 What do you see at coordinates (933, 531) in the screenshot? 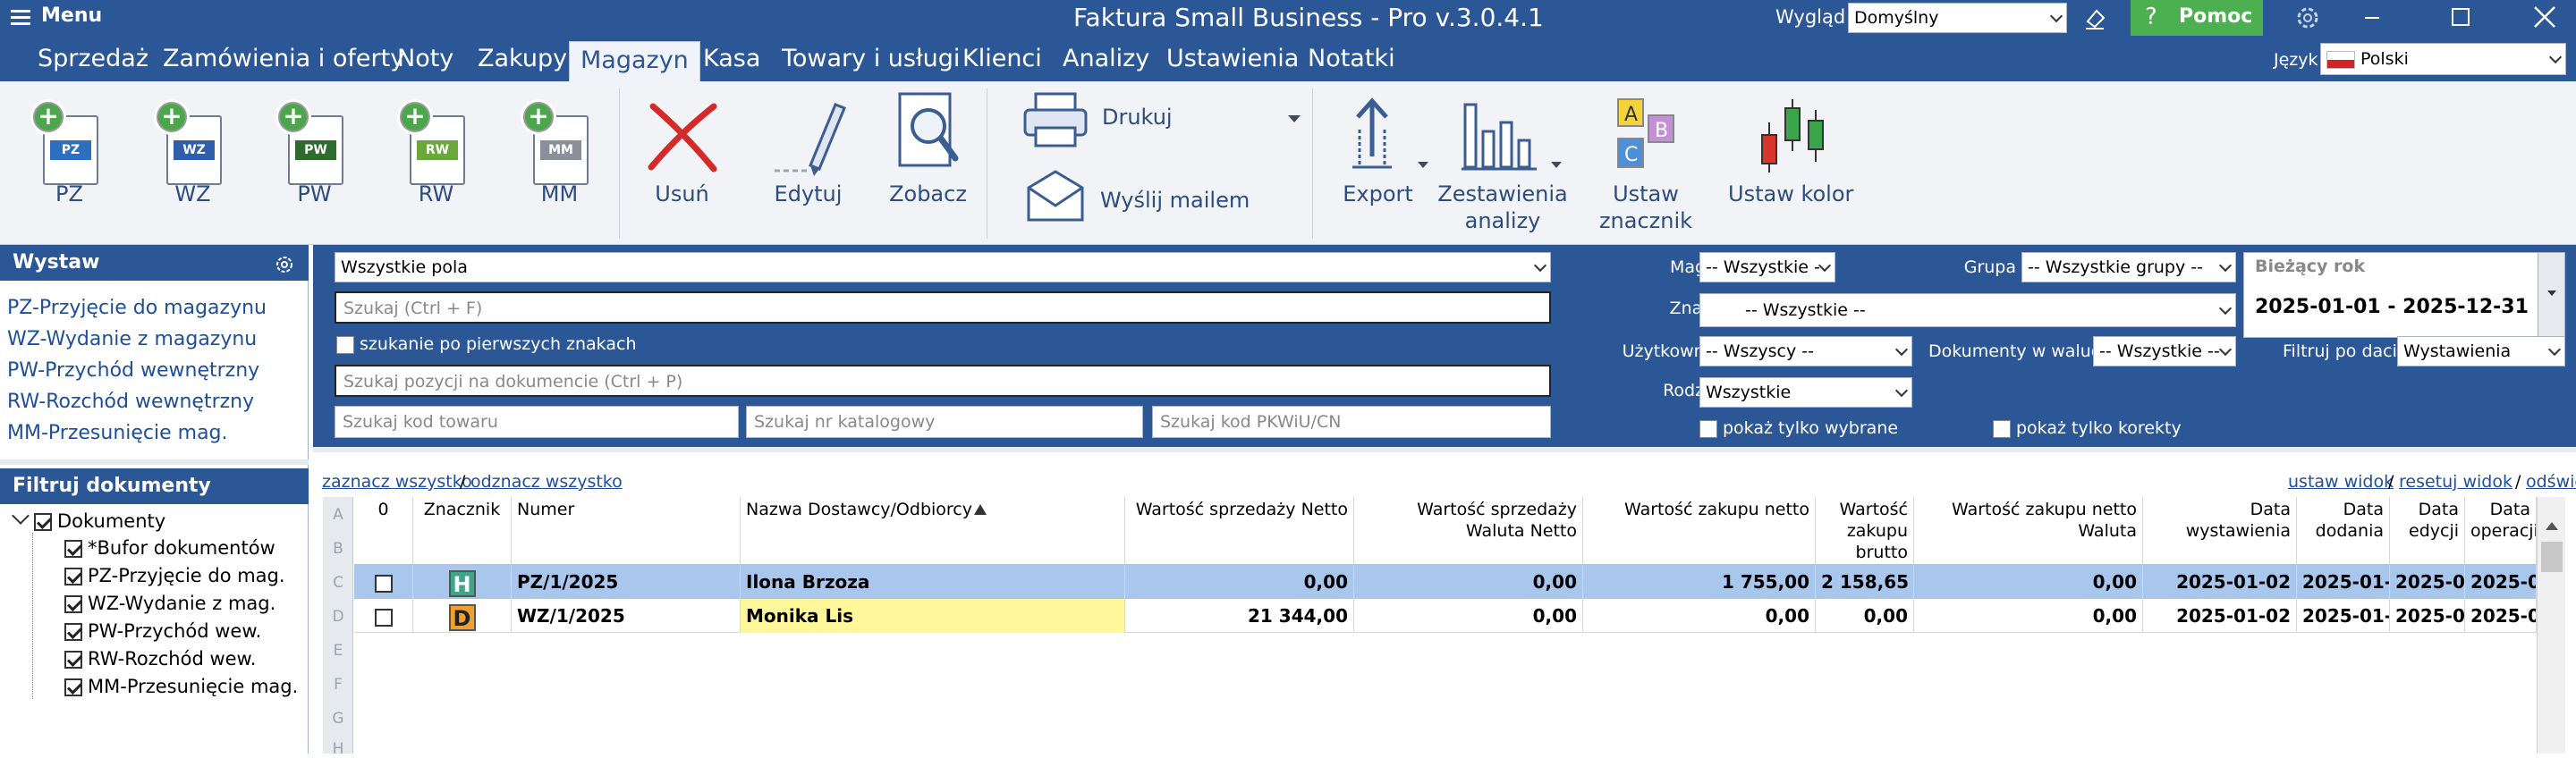
I see `col-header-nazwa: Nazwa Dostawcy/Odbiorcy` at bounding box center [933, 531].